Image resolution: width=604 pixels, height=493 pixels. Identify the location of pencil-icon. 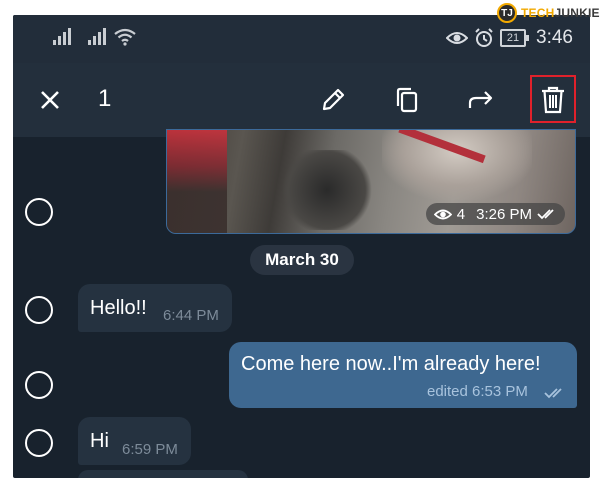
(333, 99).